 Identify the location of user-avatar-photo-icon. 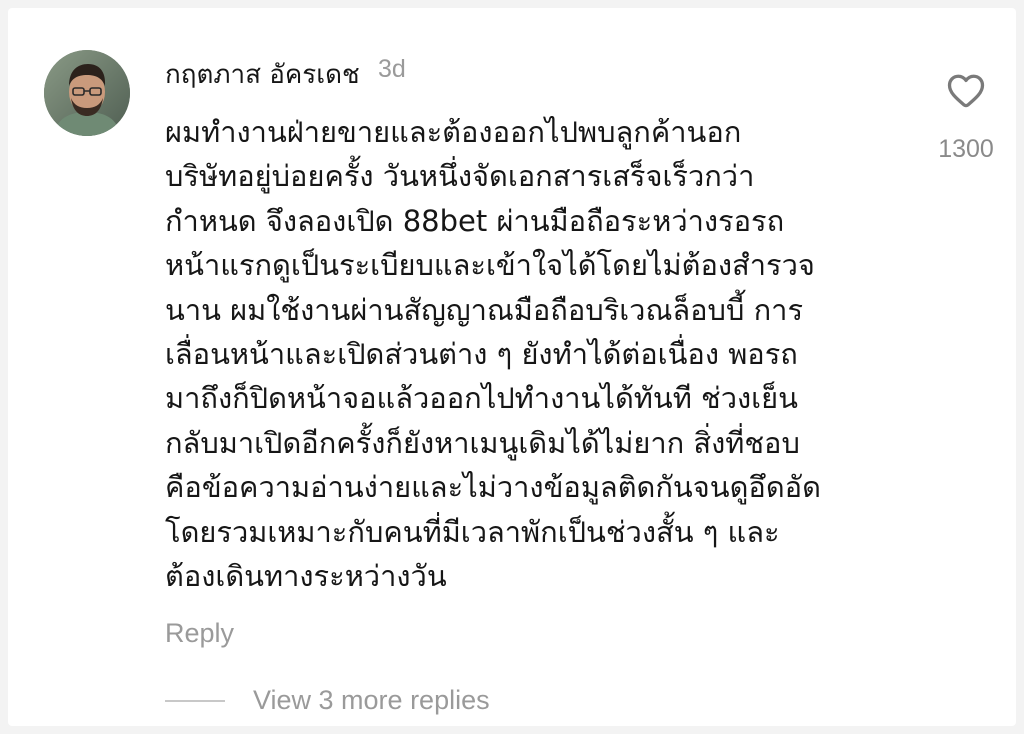
(87, 93).